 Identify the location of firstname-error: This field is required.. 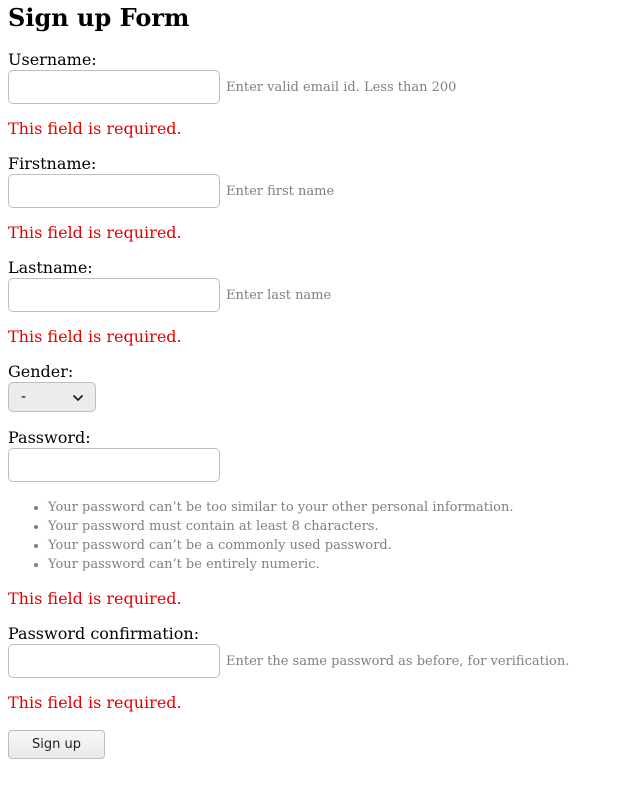
(95, 232).